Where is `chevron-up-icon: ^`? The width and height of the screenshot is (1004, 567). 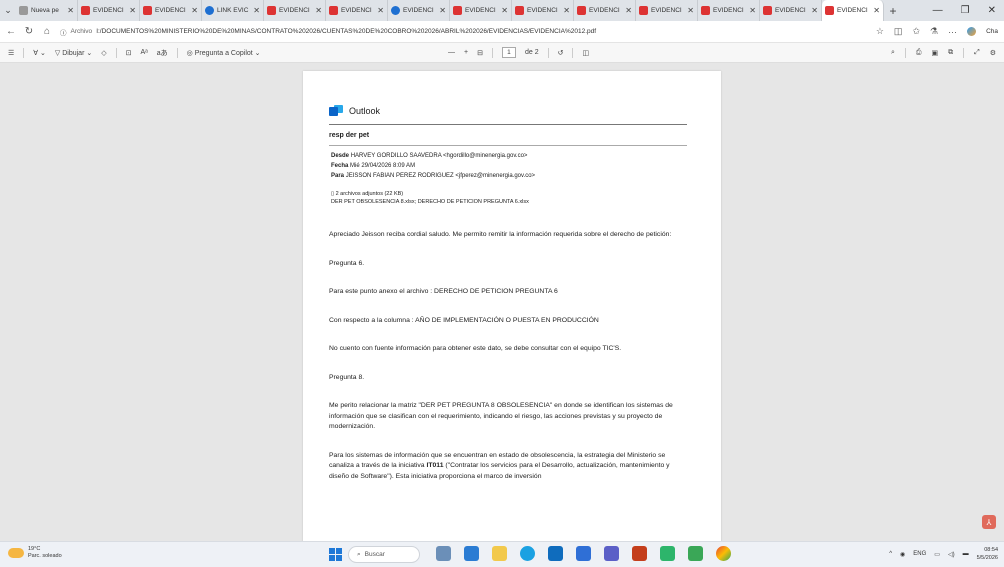 chevron-up-icon: ^ is located at coordinates (890, 554).